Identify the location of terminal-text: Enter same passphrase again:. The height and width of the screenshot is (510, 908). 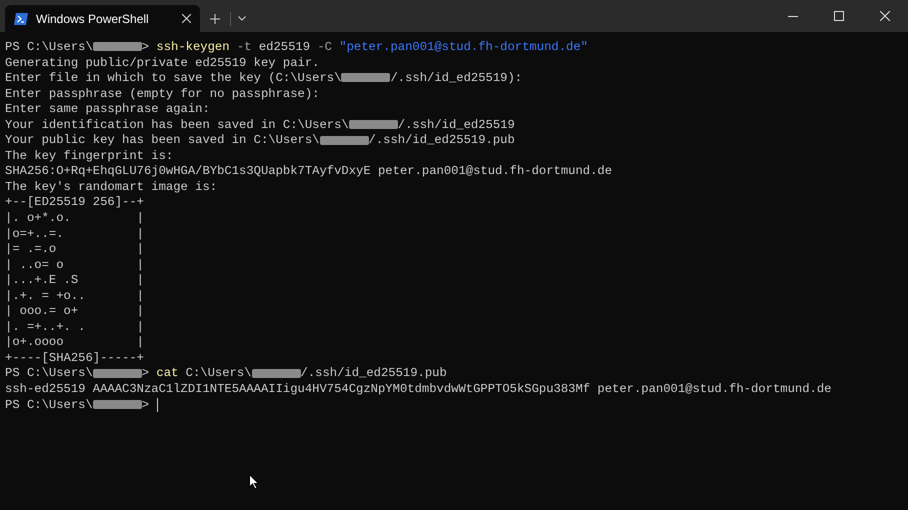
(107, 109).